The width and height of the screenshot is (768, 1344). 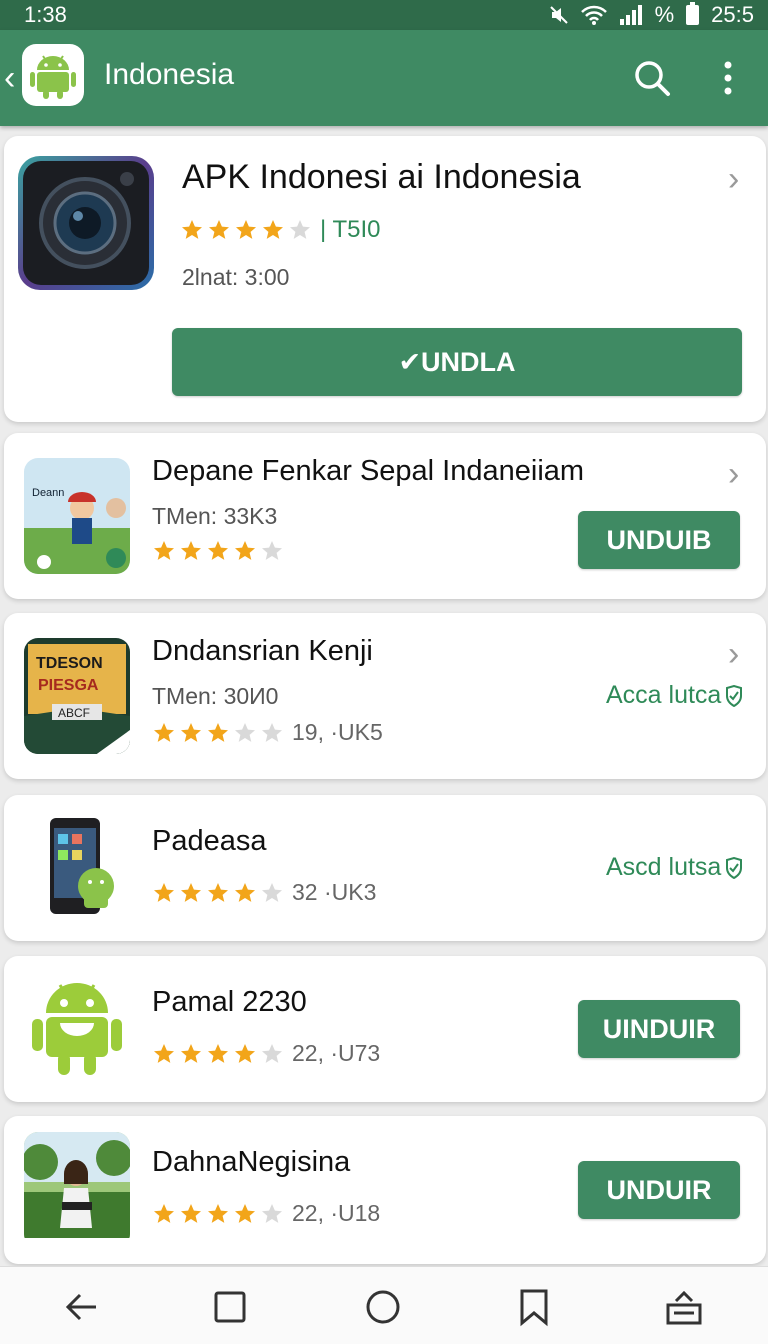 I want to click on app-title: Depane Fenkar Sepal Indaneiiam, so click(x=368, y=471).